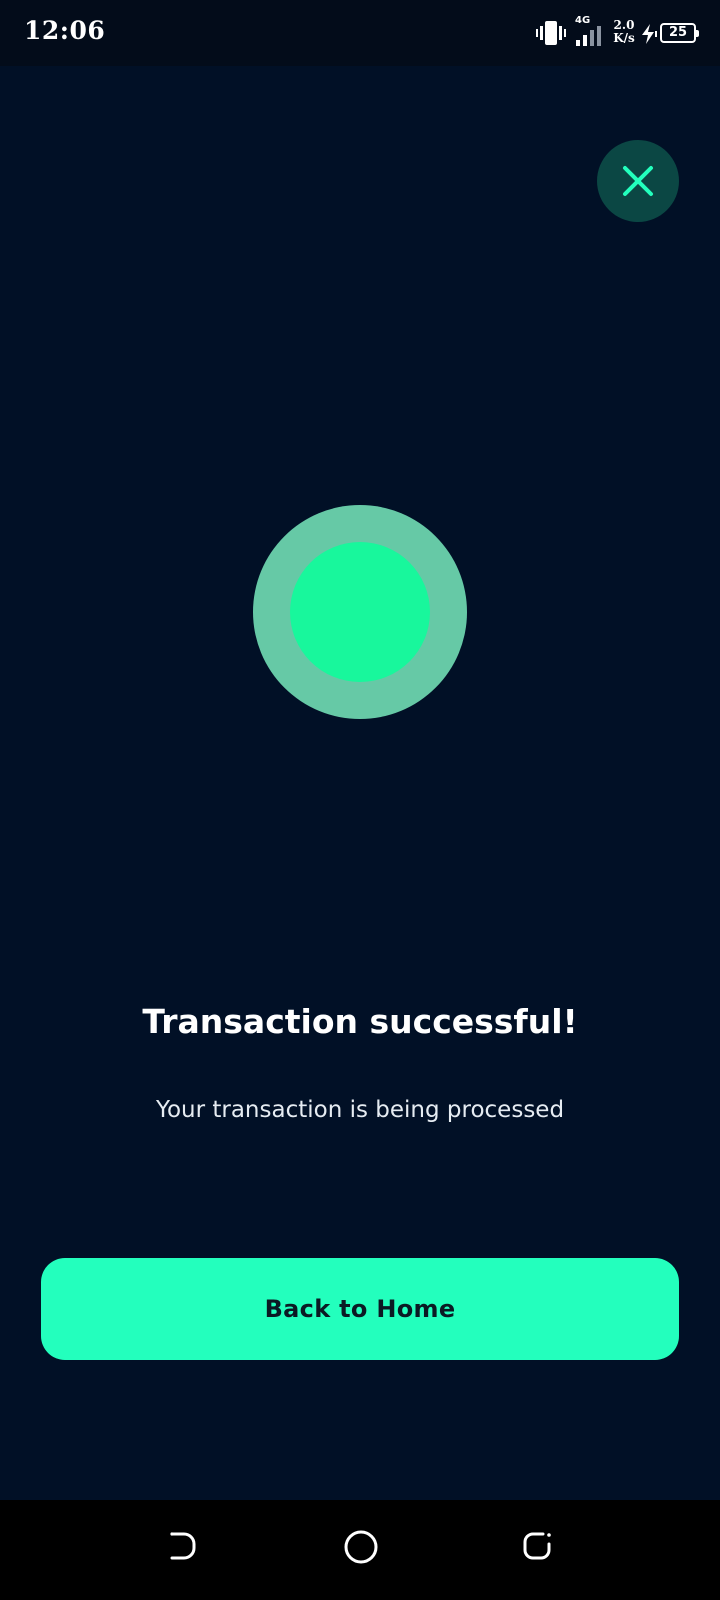 This screenshot has height=1600, width=720. What do you see at coordinates (583, 20) in the screenshot?
I see `network-type: 4G` at bounding box center [583, 20].